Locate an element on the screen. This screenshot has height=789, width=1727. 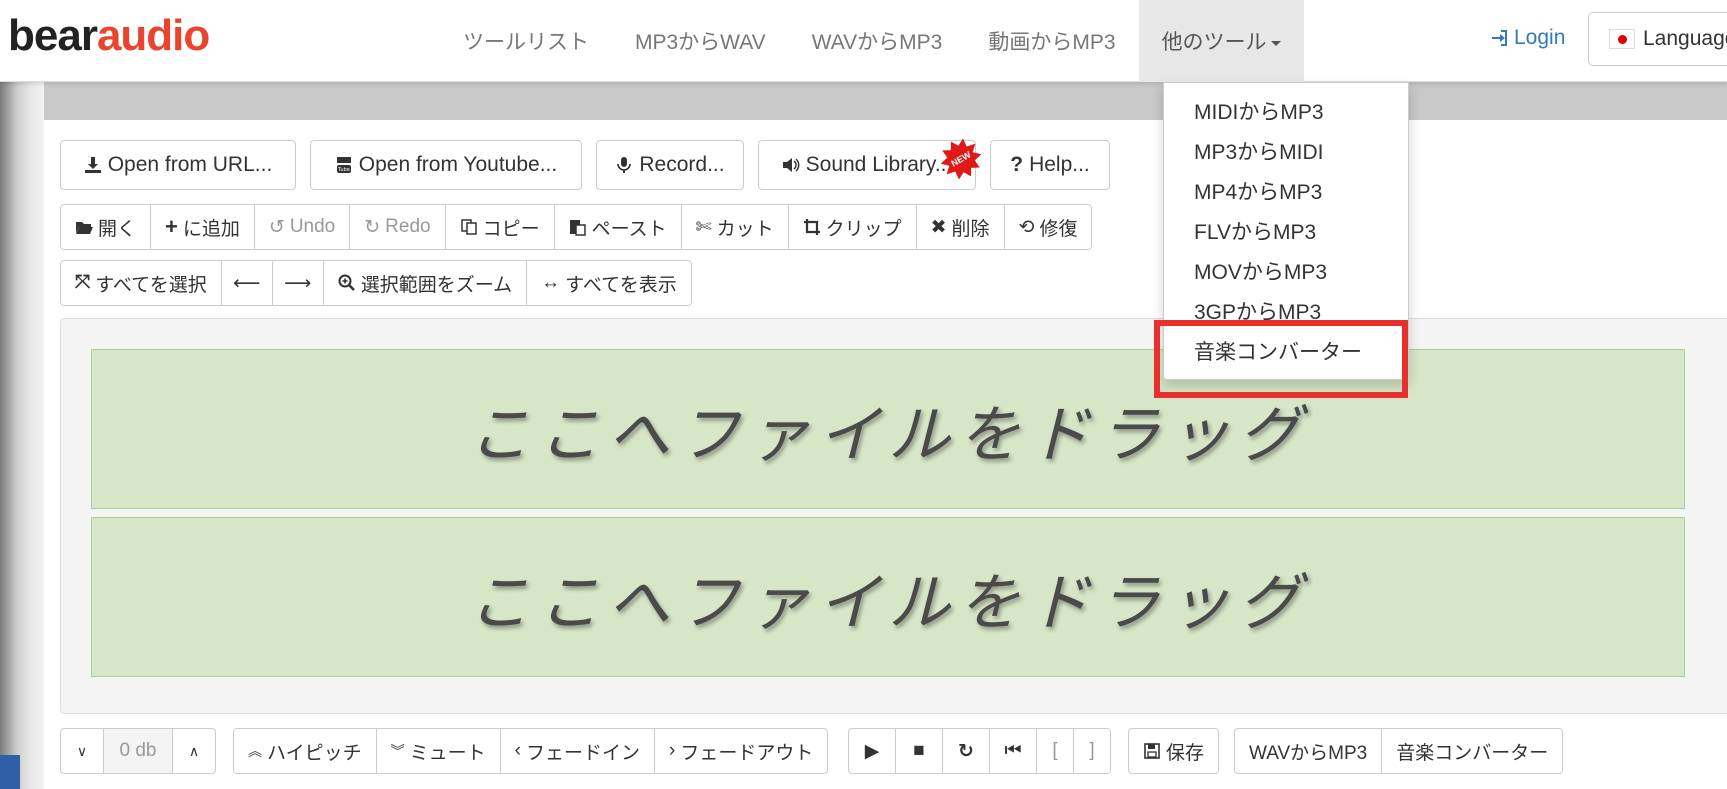
login-link: Login is located at coordinates (1527, 38).